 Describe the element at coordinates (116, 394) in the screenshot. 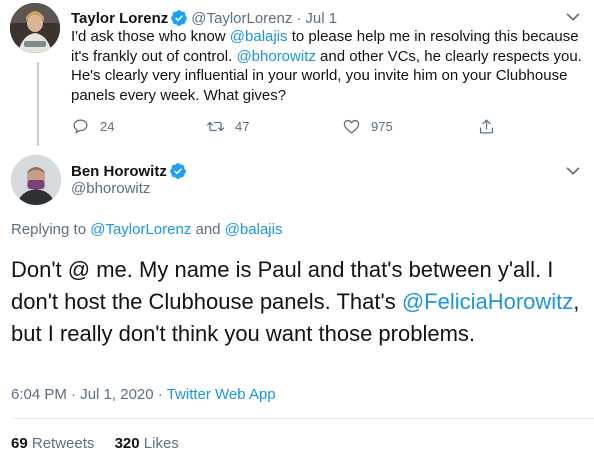

I see `tweet-full-date: Jul 1, 2020` at that location.